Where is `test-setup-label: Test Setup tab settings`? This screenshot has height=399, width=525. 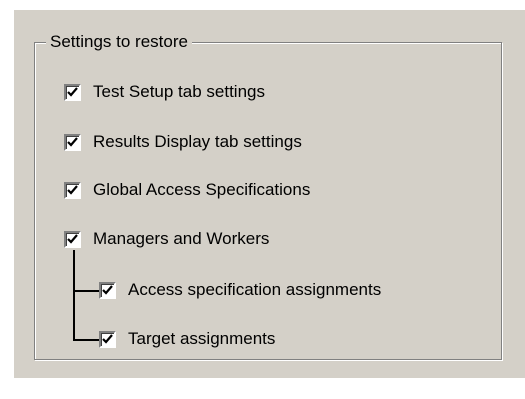
test-setup-label: Test Setup tab settings is located at coordinates (179, 91).